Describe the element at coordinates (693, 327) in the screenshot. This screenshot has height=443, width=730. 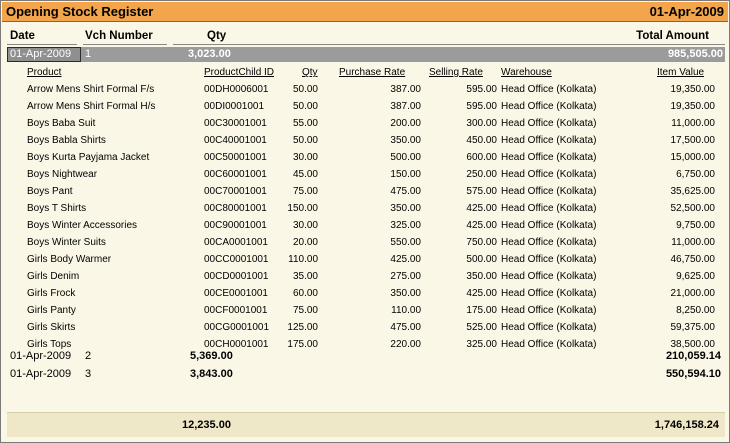
I see `item-value: 59,375.00` at that location.